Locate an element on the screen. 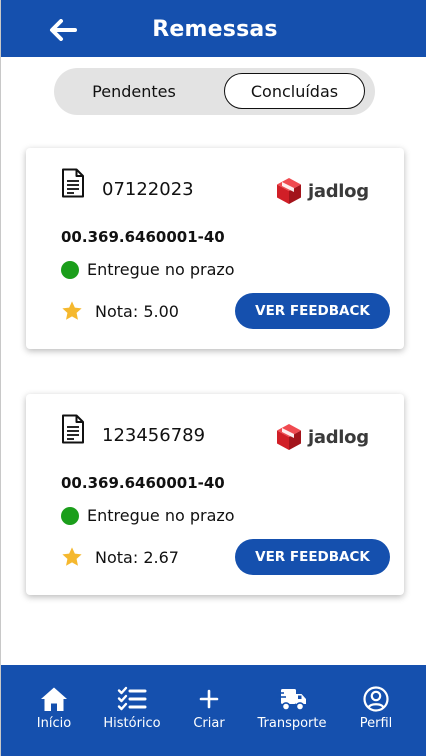 This screenshot has width=426, height=756. truck-icon is located at coordinates (291, 700).